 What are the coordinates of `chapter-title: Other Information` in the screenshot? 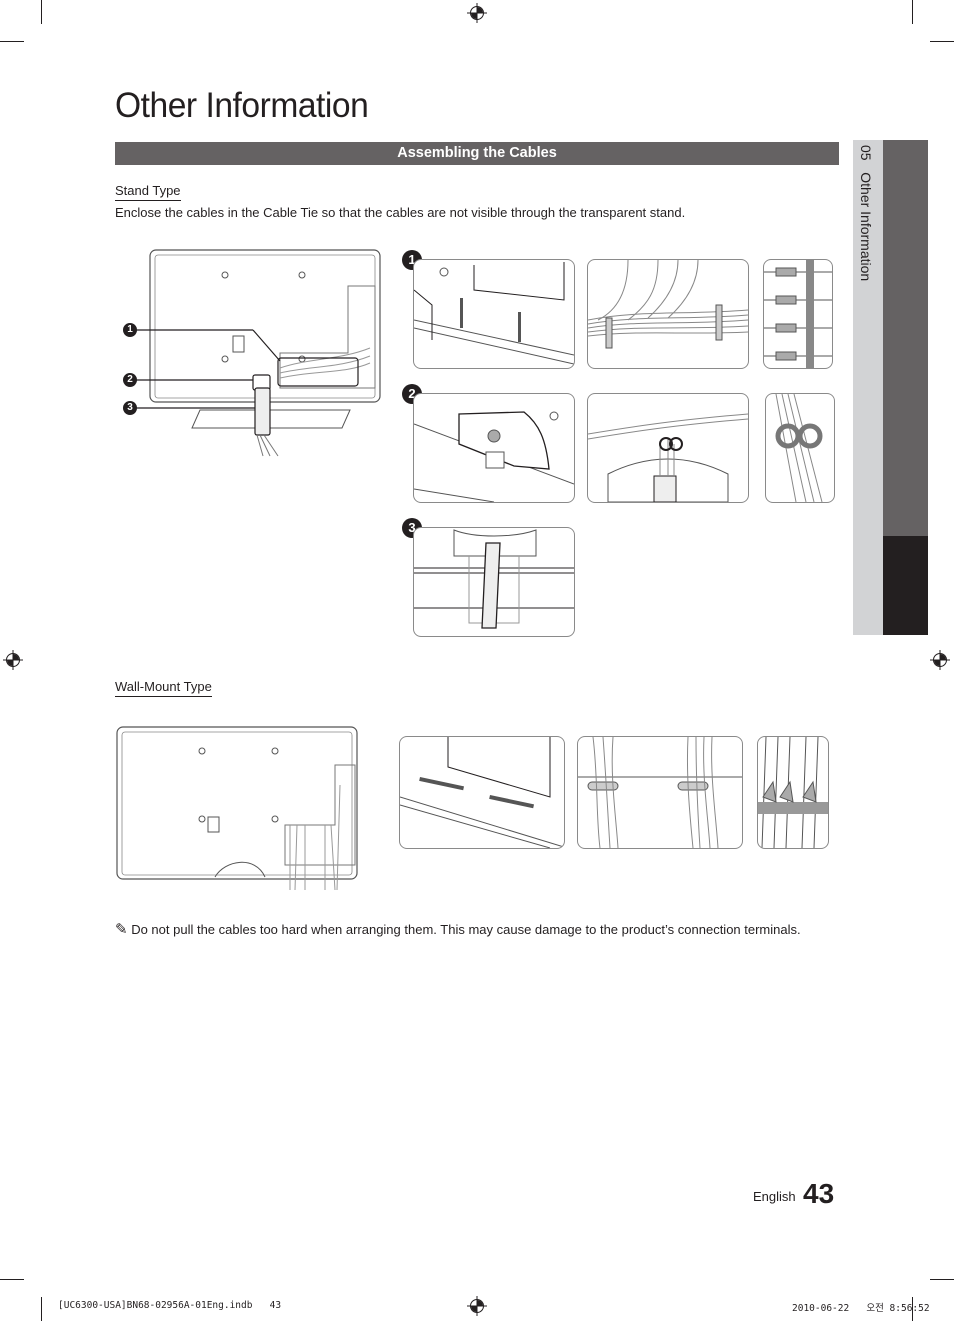 It's located at (866, 227).